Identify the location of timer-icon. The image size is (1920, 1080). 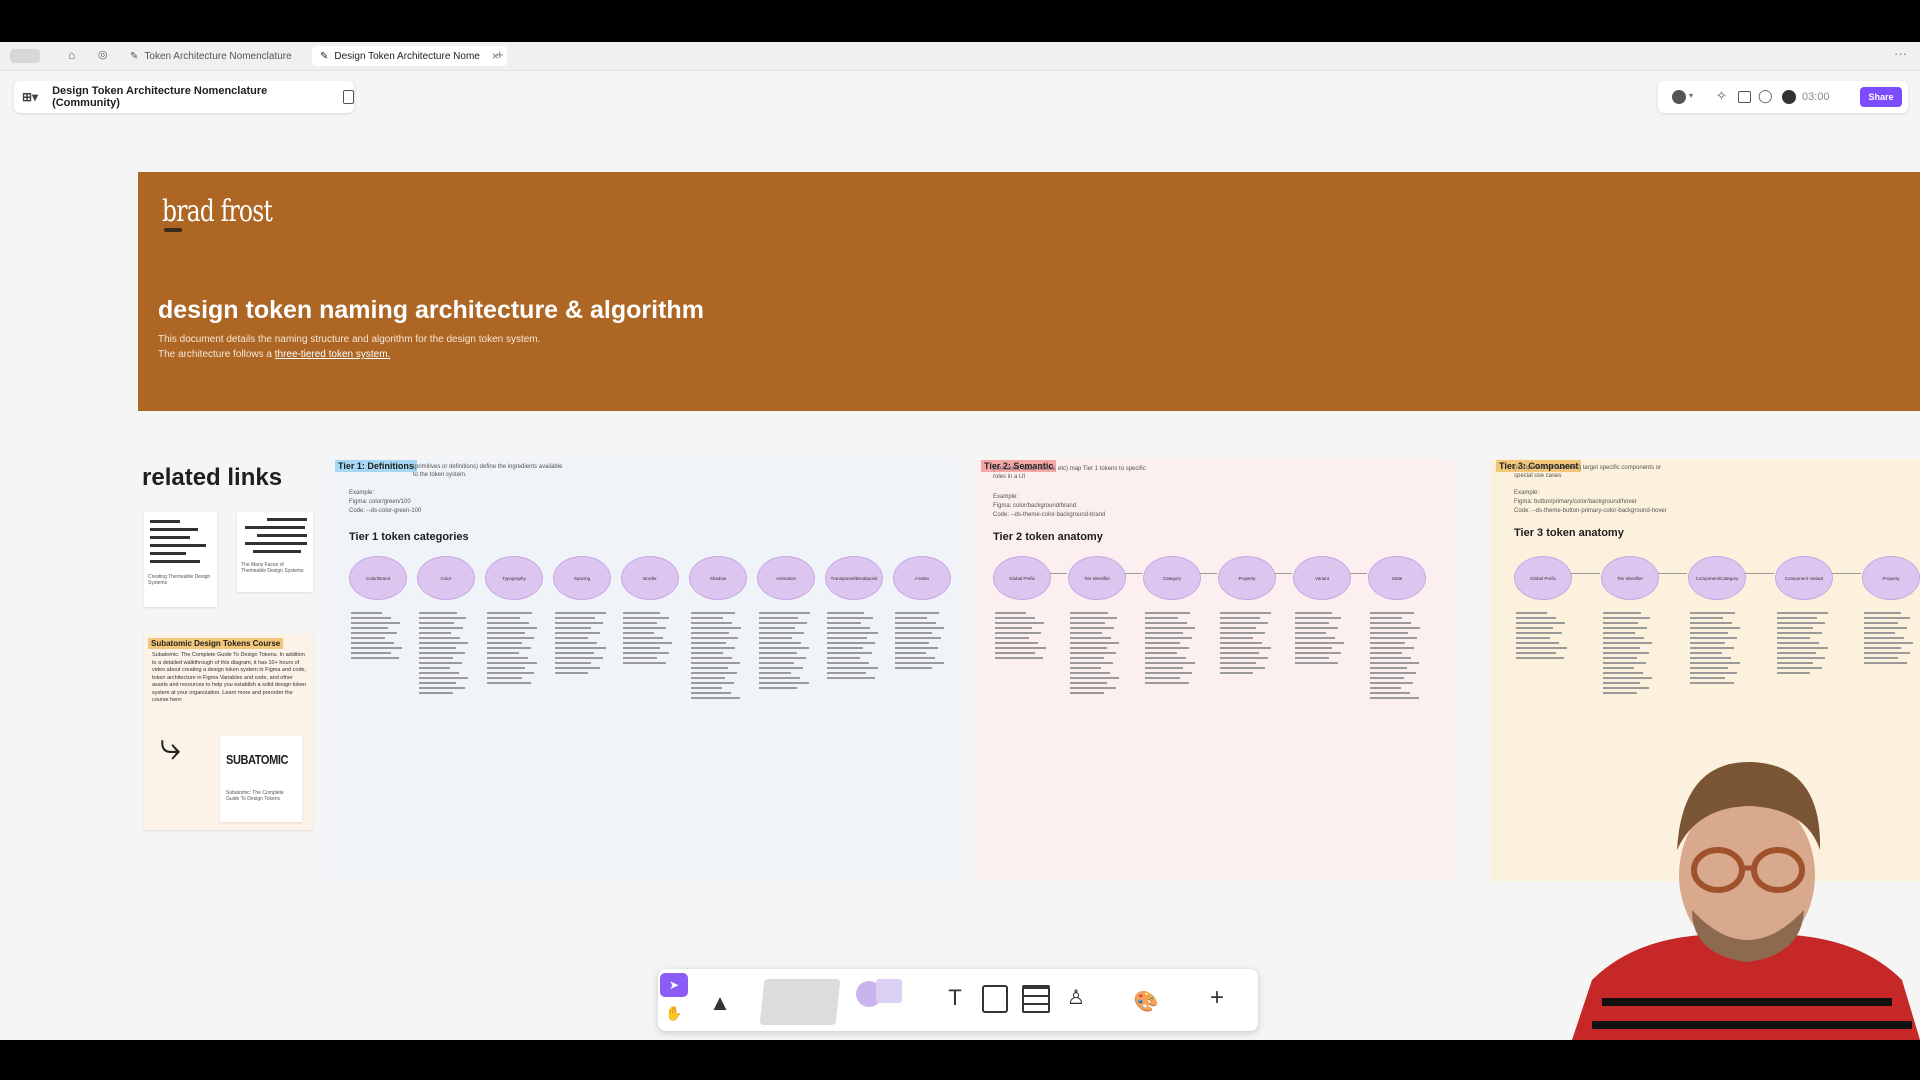
(1789, 97).